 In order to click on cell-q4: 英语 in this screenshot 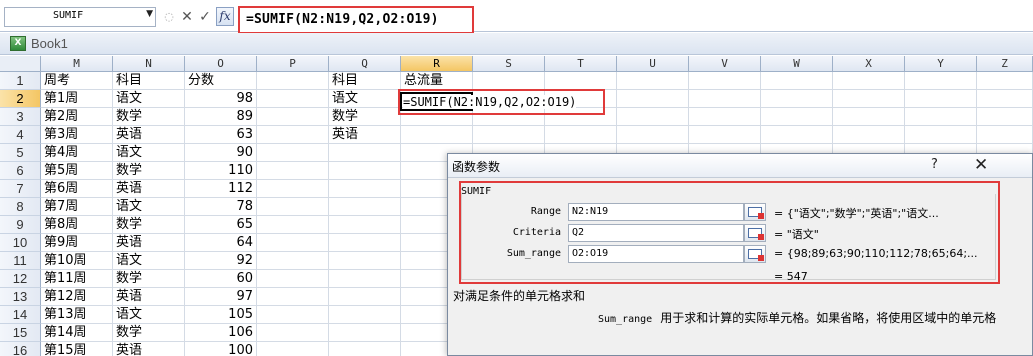, I will do `click(365, 135)`.